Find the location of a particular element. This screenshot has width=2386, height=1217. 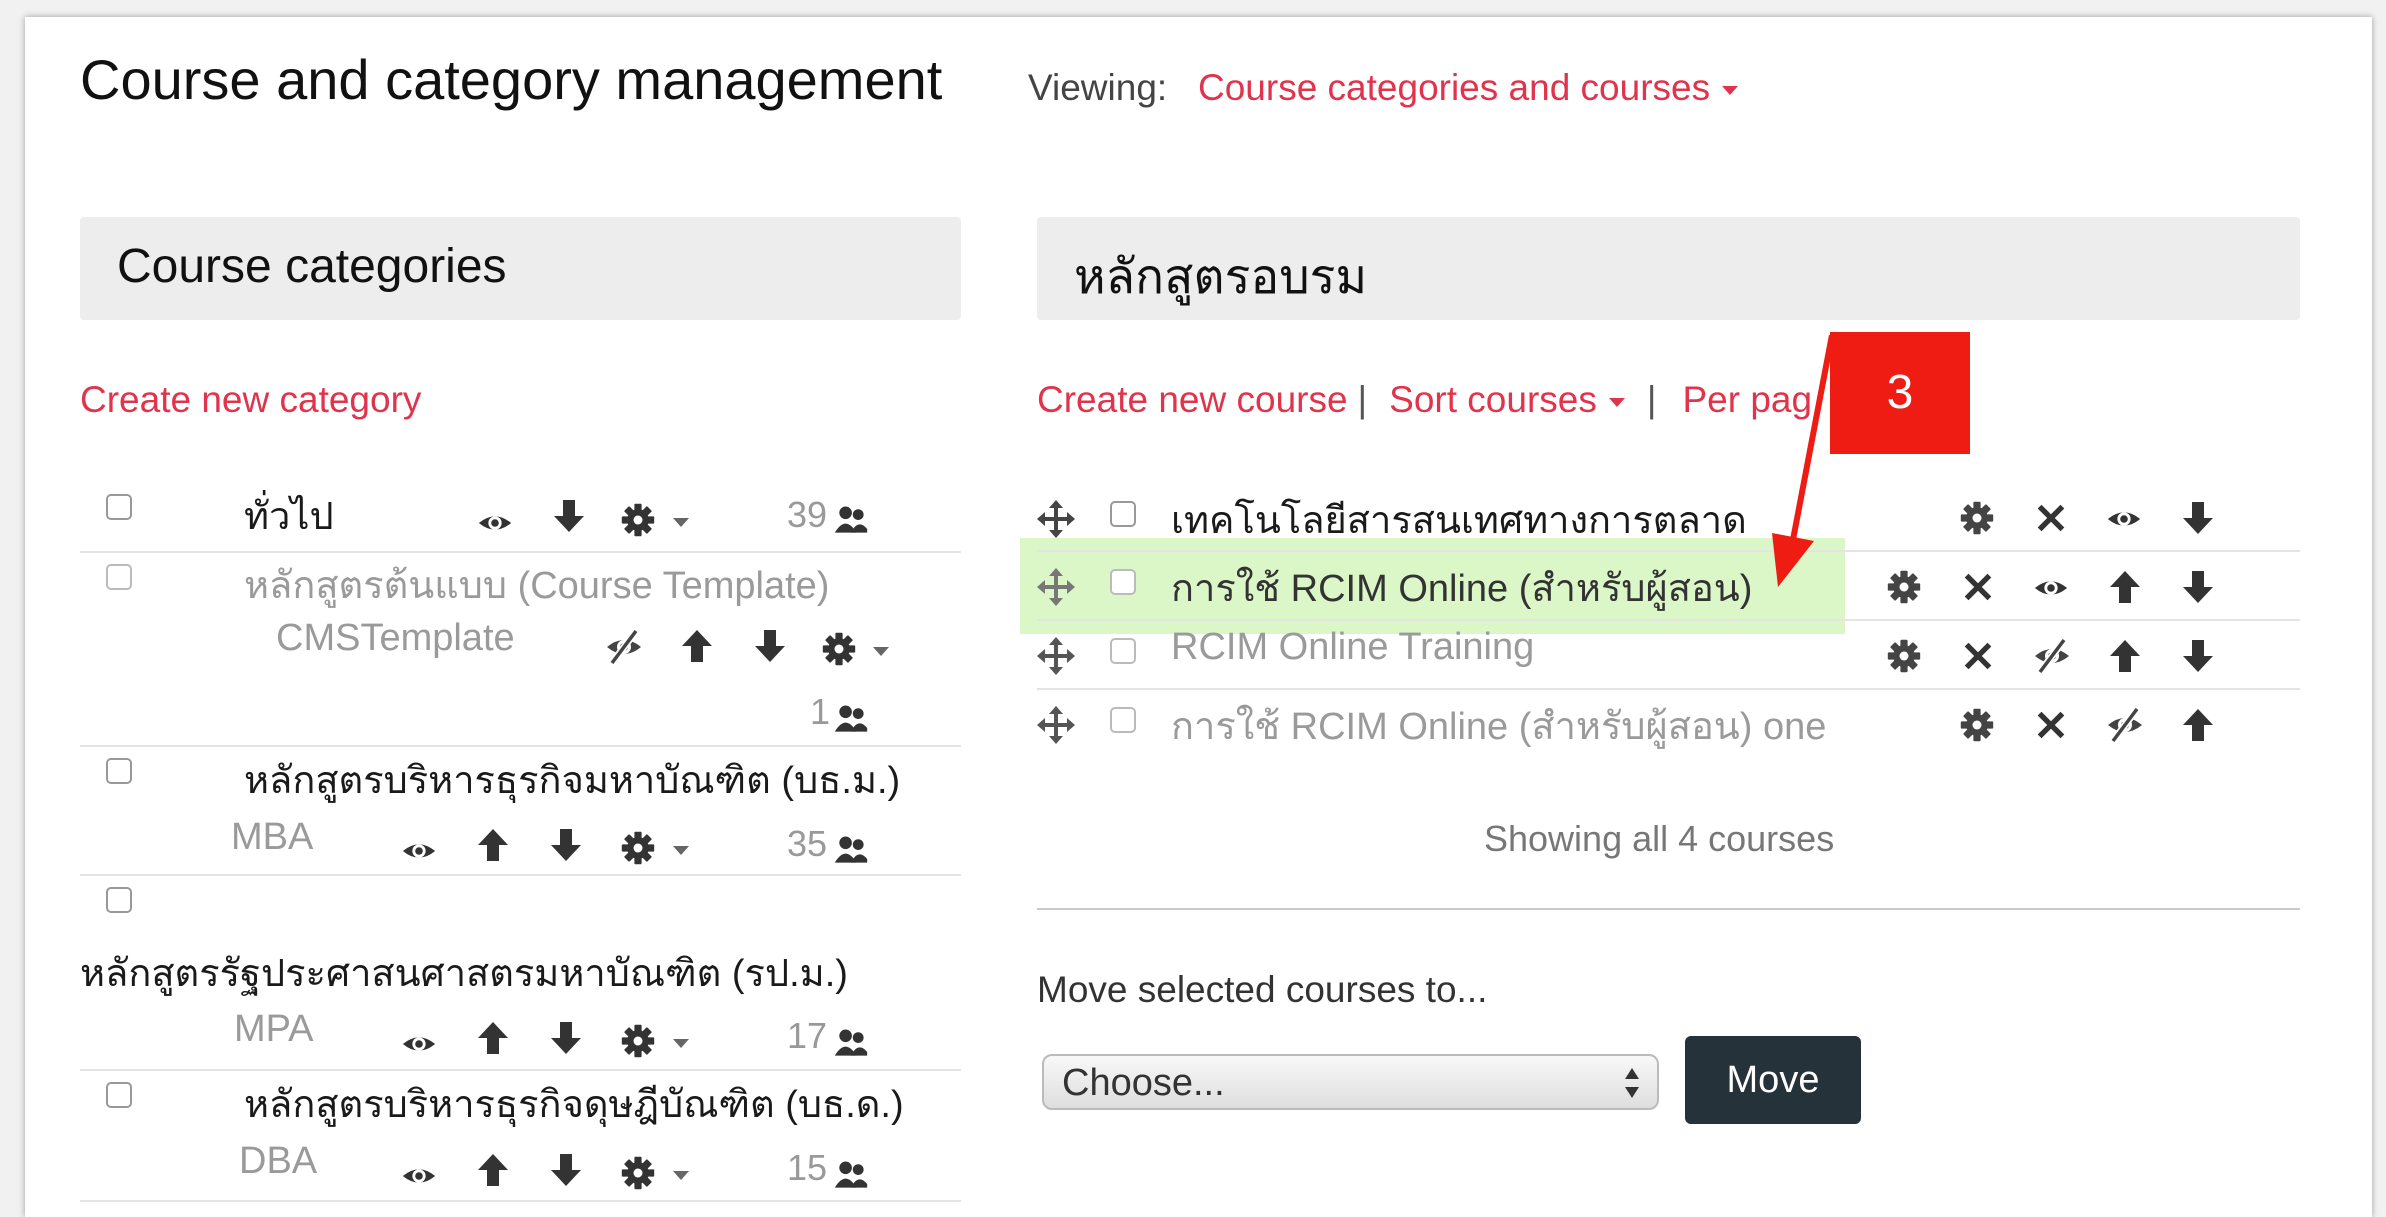

category-idnumber: DBA is located at coordinates (278, 1161).